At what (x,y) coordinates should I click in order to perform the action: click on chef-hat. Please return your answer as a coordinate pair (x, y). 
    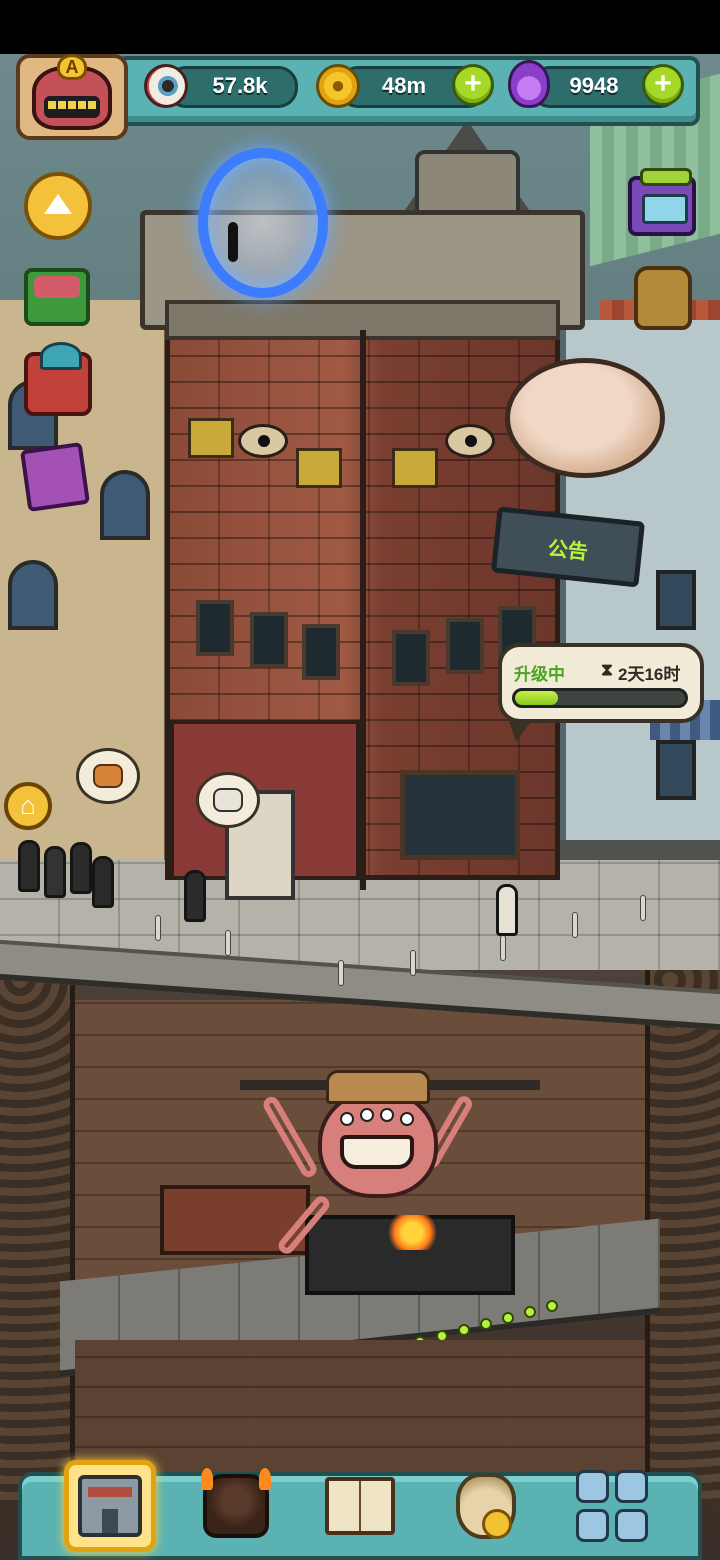
    Looking at the image, I should click on (378, 1087).